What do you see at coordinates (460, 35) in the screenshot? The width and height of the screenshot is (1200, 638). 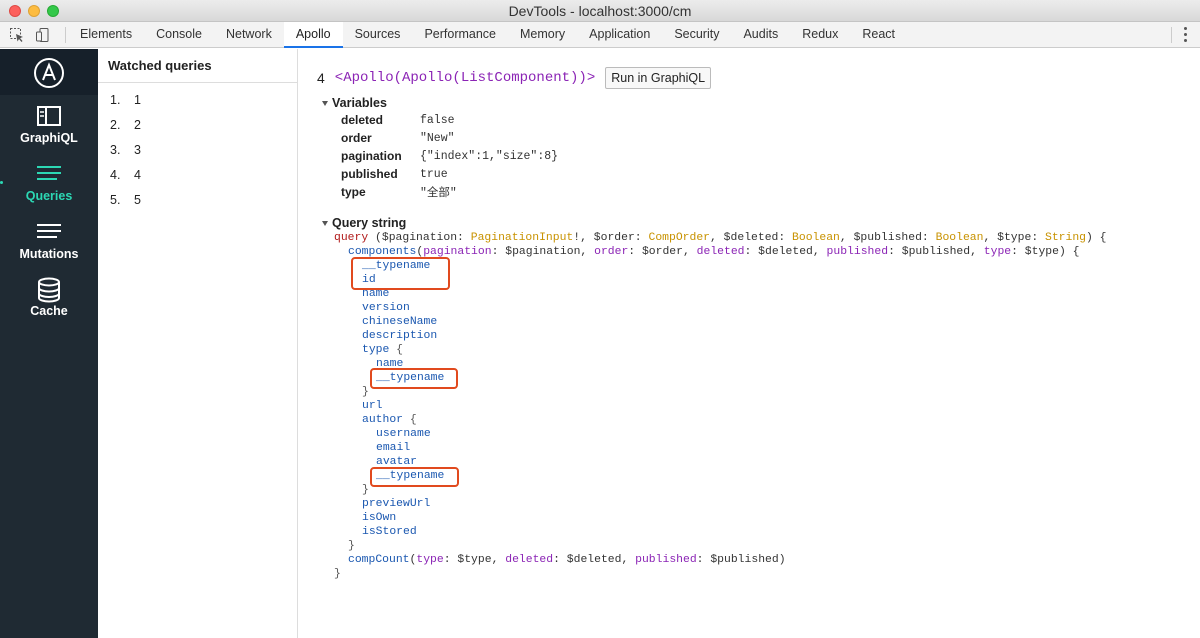 I see `tab-performance: Performance` at bounding box center [460, 35].